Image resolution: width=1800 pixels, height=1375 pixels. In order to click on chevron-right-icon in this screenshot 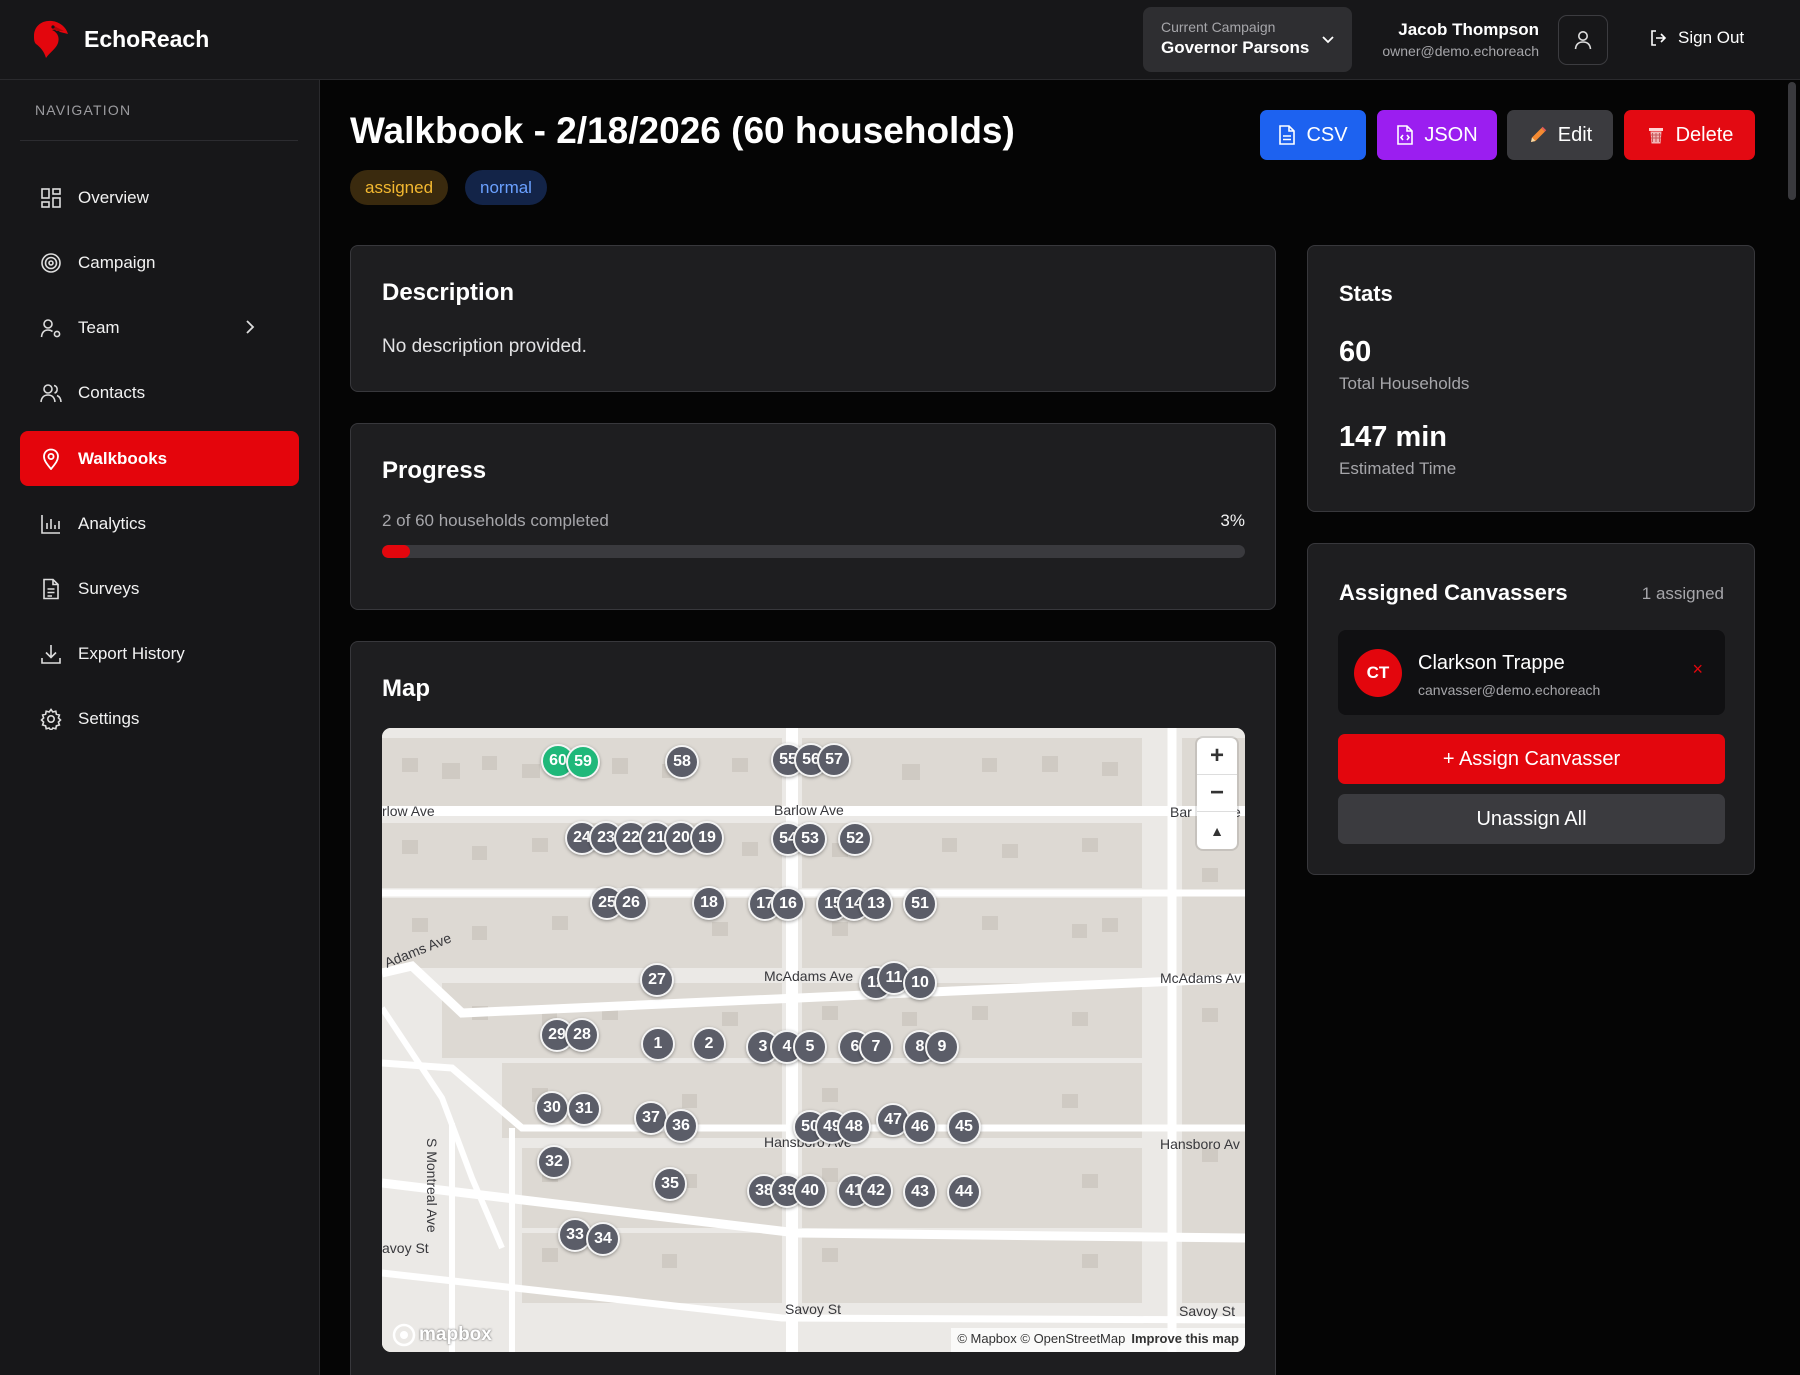, I will do `click(250, 327)`.